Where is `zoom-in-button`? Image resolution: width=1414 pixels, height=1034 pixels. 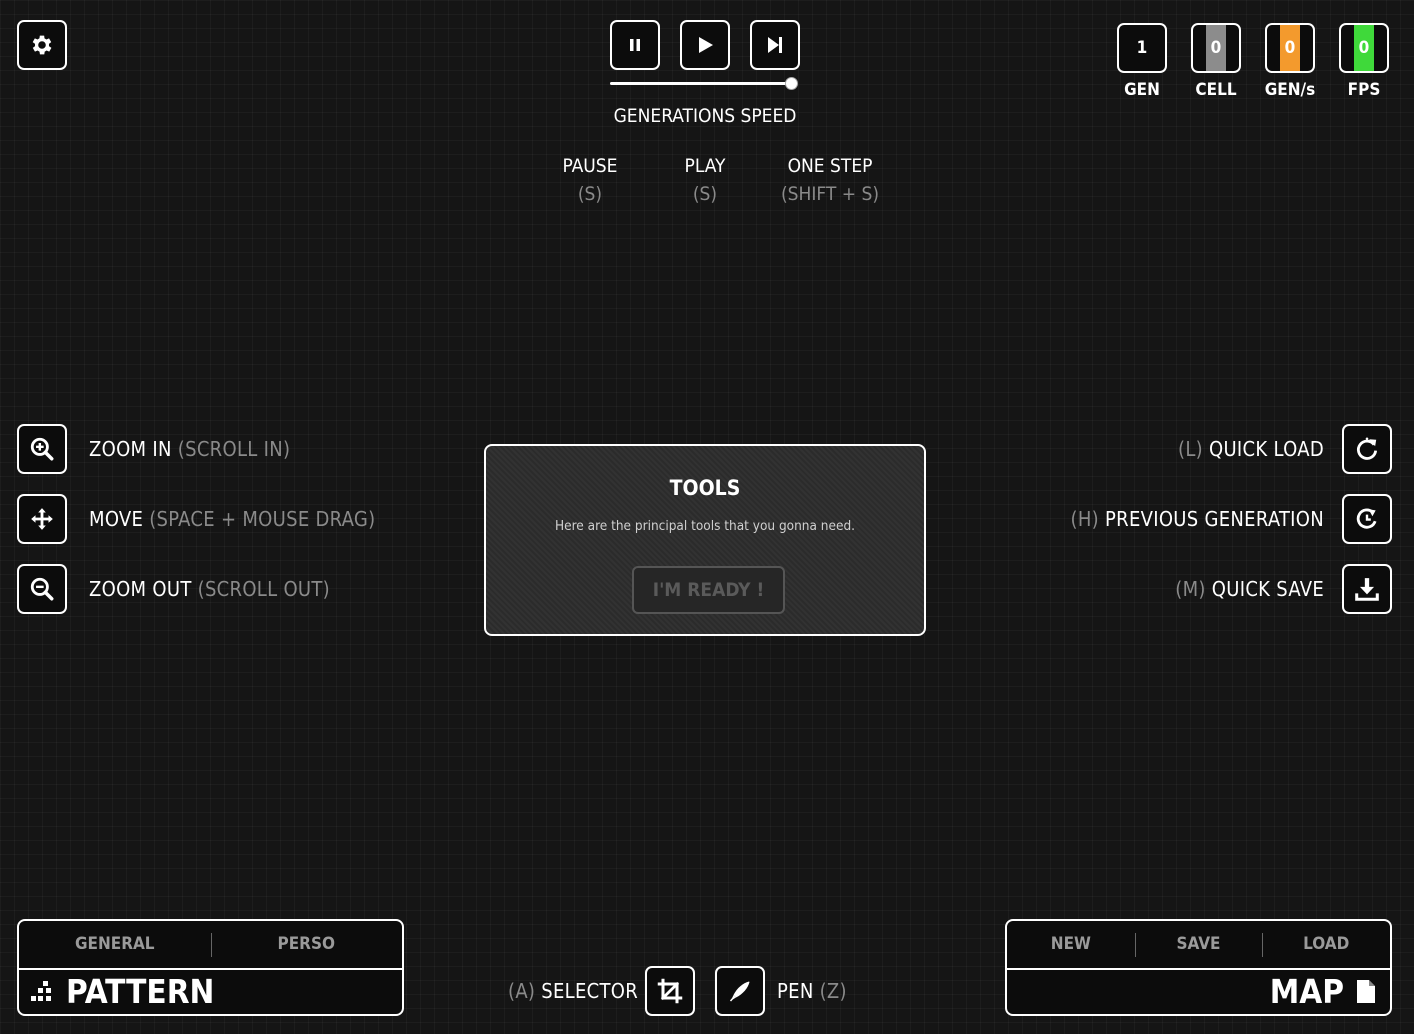
zoom-in-button is located at coordinates (42, 449).